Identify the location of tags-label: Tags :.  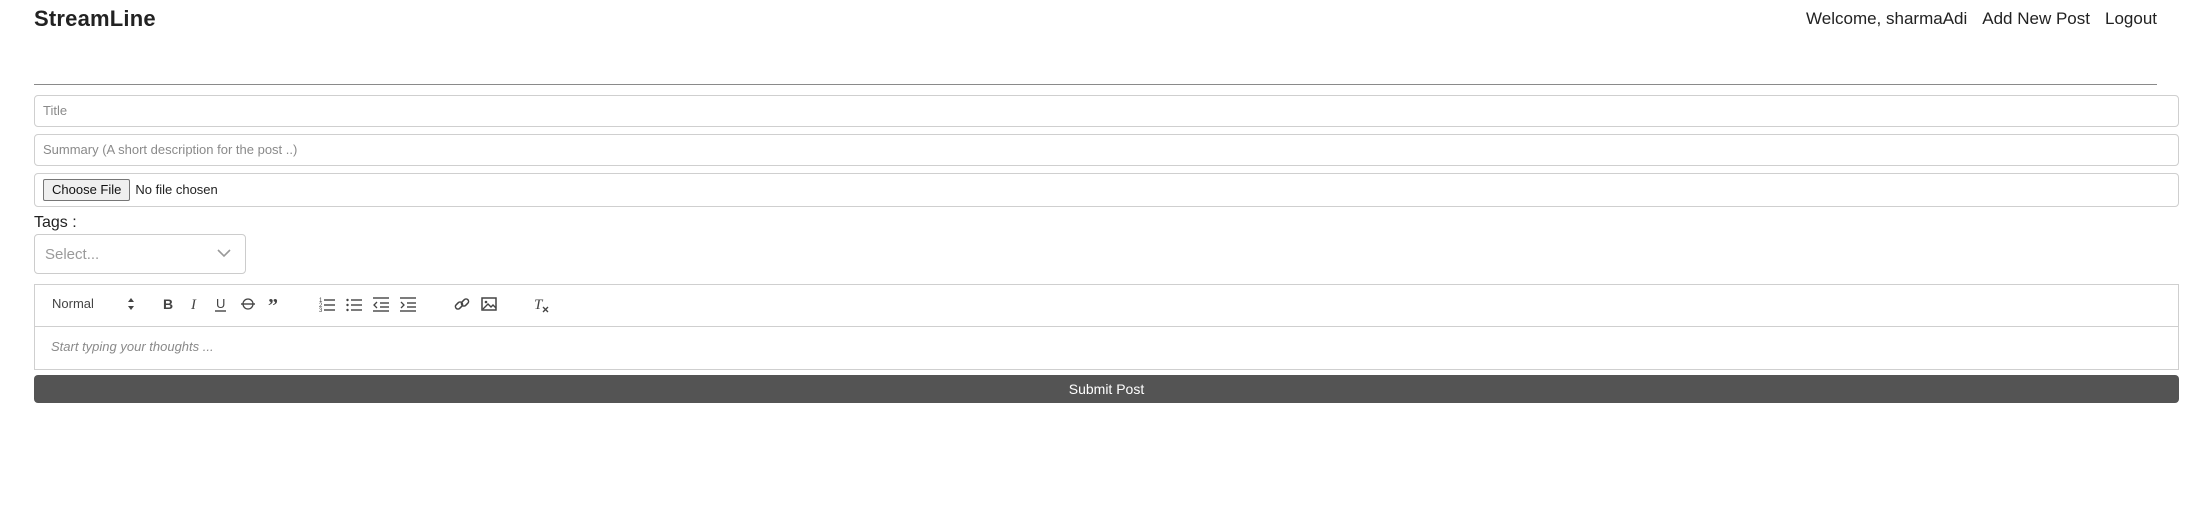
(55, 222).